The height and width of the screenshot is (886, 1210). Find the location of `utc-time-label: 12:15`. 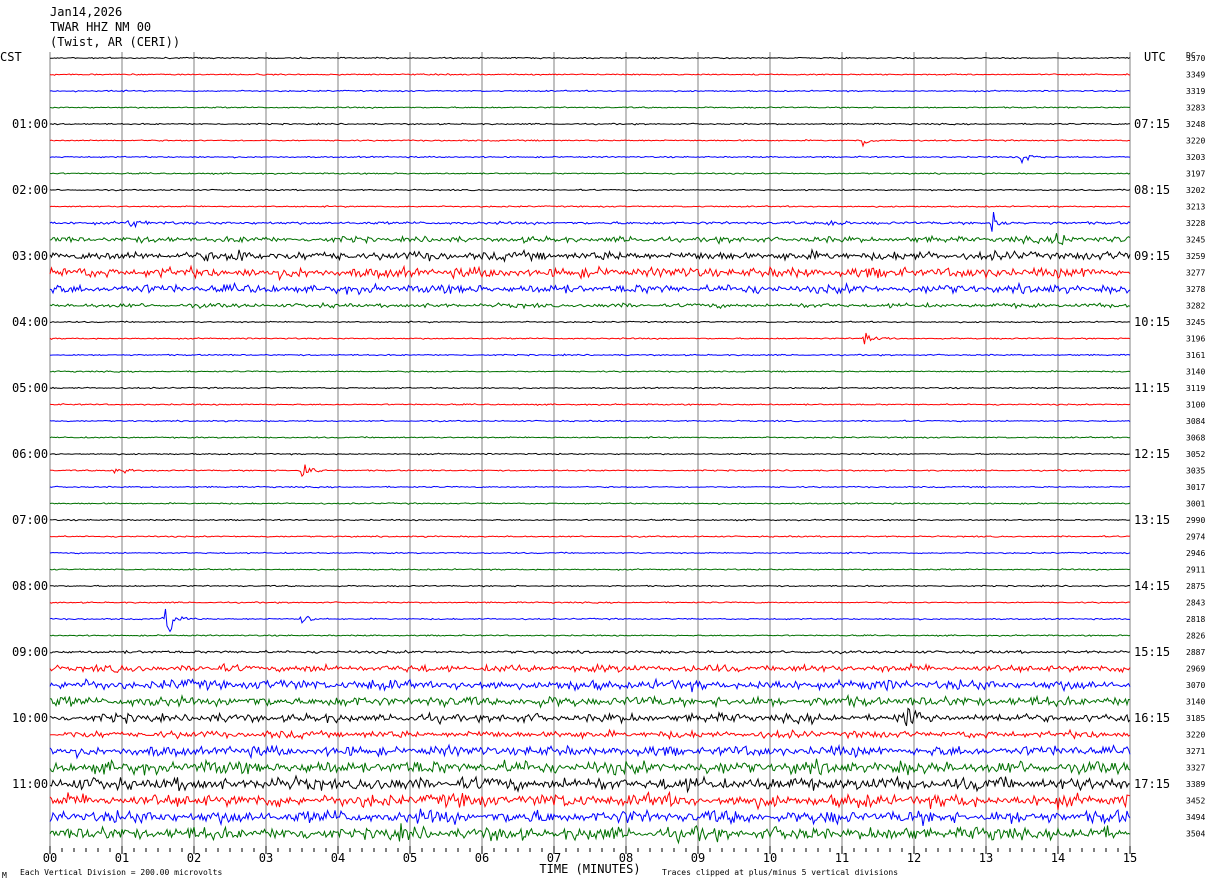

utc-time-label: 12:15 is located at coordinates (1152, 454).